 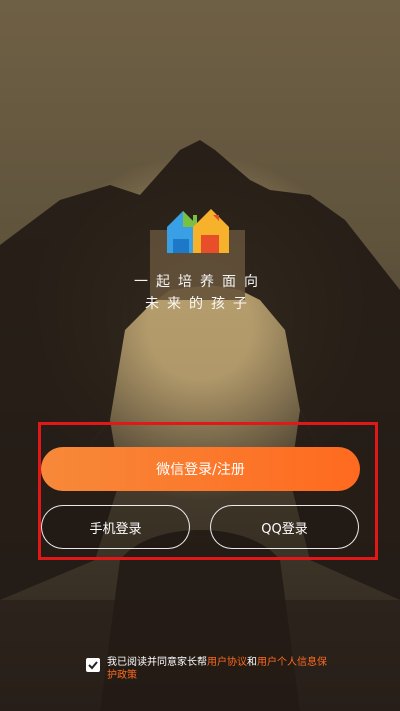 I want to click on phone-login-button: 手机登录, so click(x=115, y=527).